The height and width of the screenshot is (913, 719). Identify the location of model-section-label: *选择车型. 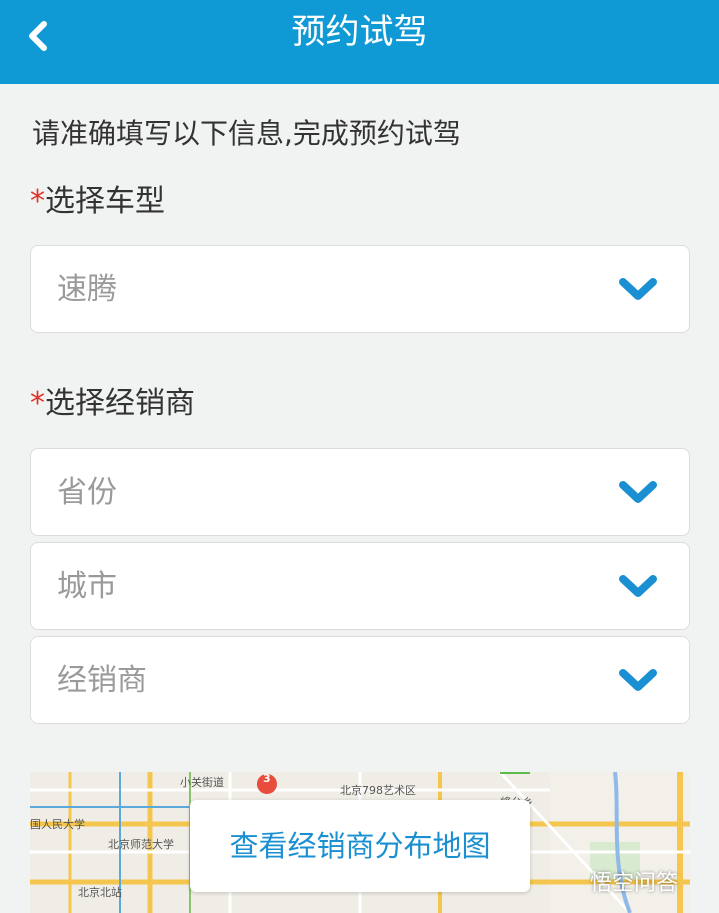
(97, 202).